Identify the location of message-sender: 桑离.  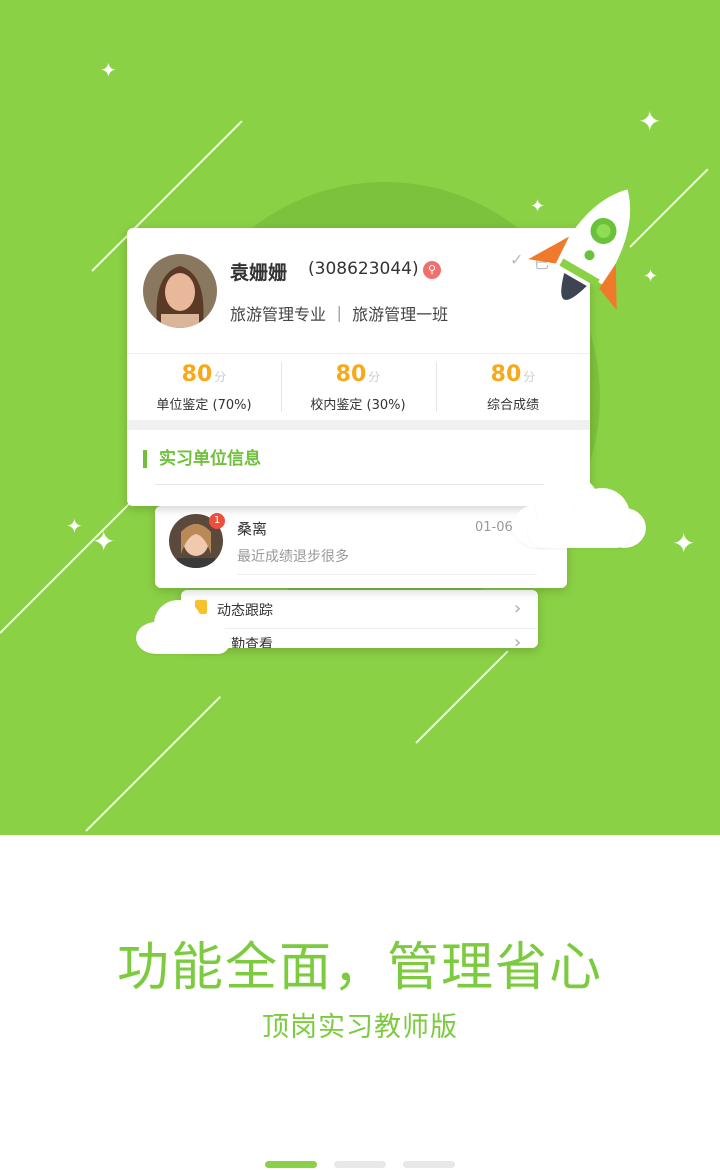
(252, 529).